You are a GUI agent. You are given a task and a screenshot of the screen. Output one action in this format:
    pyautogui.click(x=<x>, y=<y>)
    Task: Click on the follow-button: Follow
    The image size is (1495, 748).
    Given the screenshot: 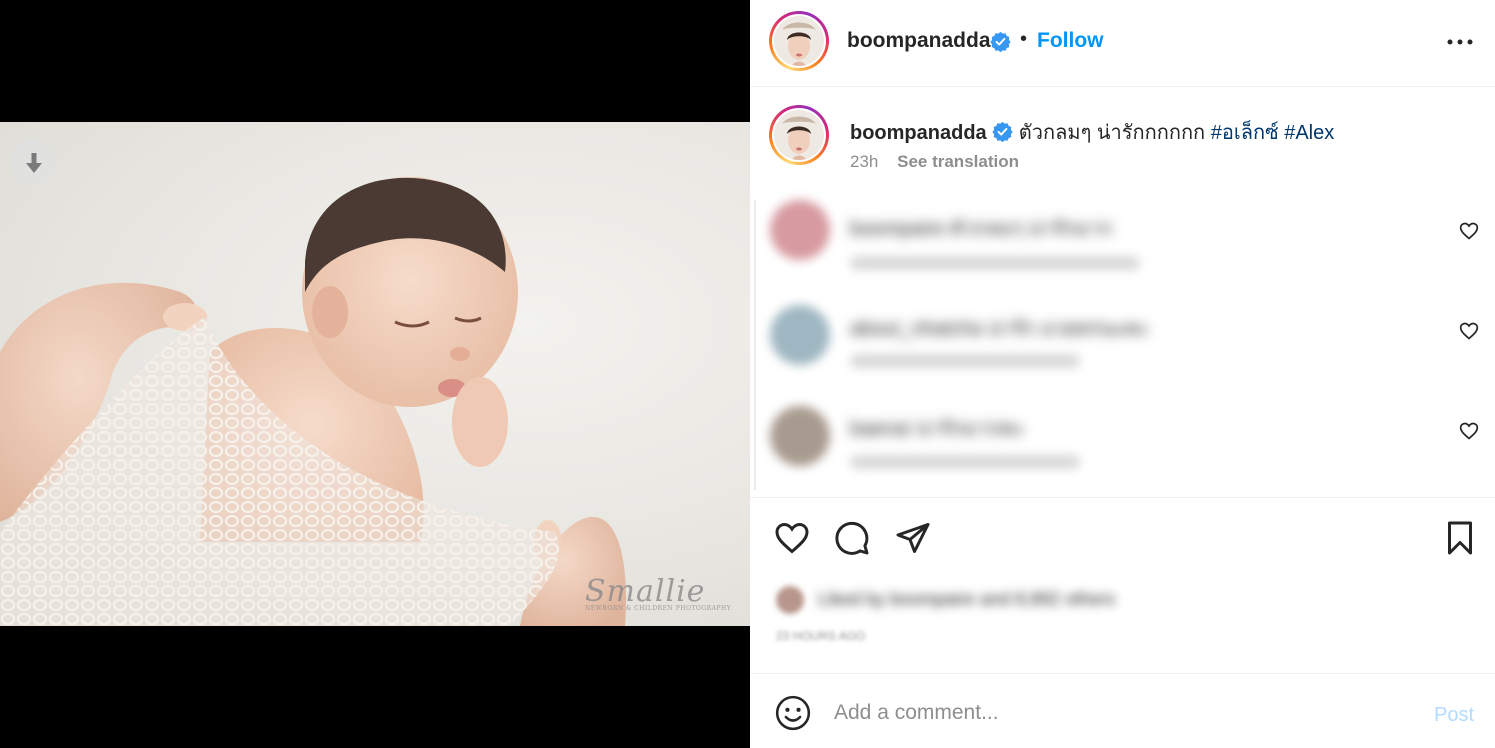 What is the action you would take?
    pyautogui.click(x=1070, y=41)
    